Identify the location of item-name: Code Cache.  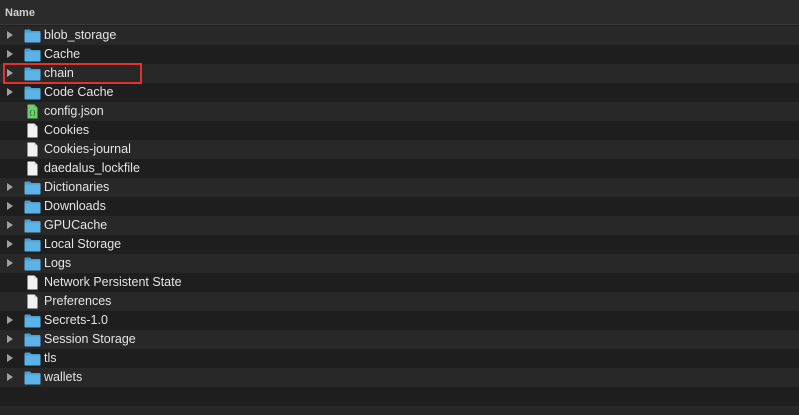
(79, 92).